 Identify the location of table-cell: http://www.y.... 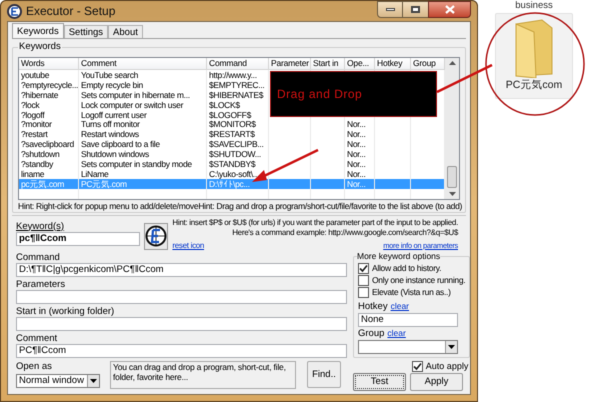
(233, 75).